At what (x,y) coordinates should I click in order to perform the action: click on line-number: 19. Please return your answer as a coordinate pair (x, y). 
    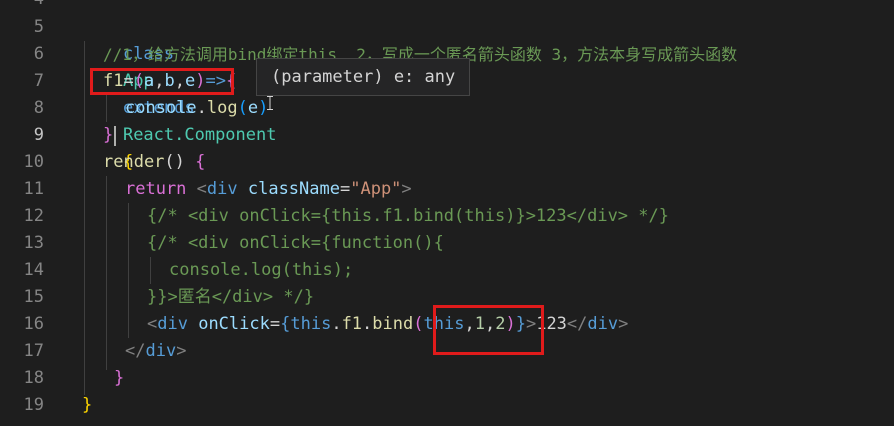
    Looking at the image, I should click on (33, 405).